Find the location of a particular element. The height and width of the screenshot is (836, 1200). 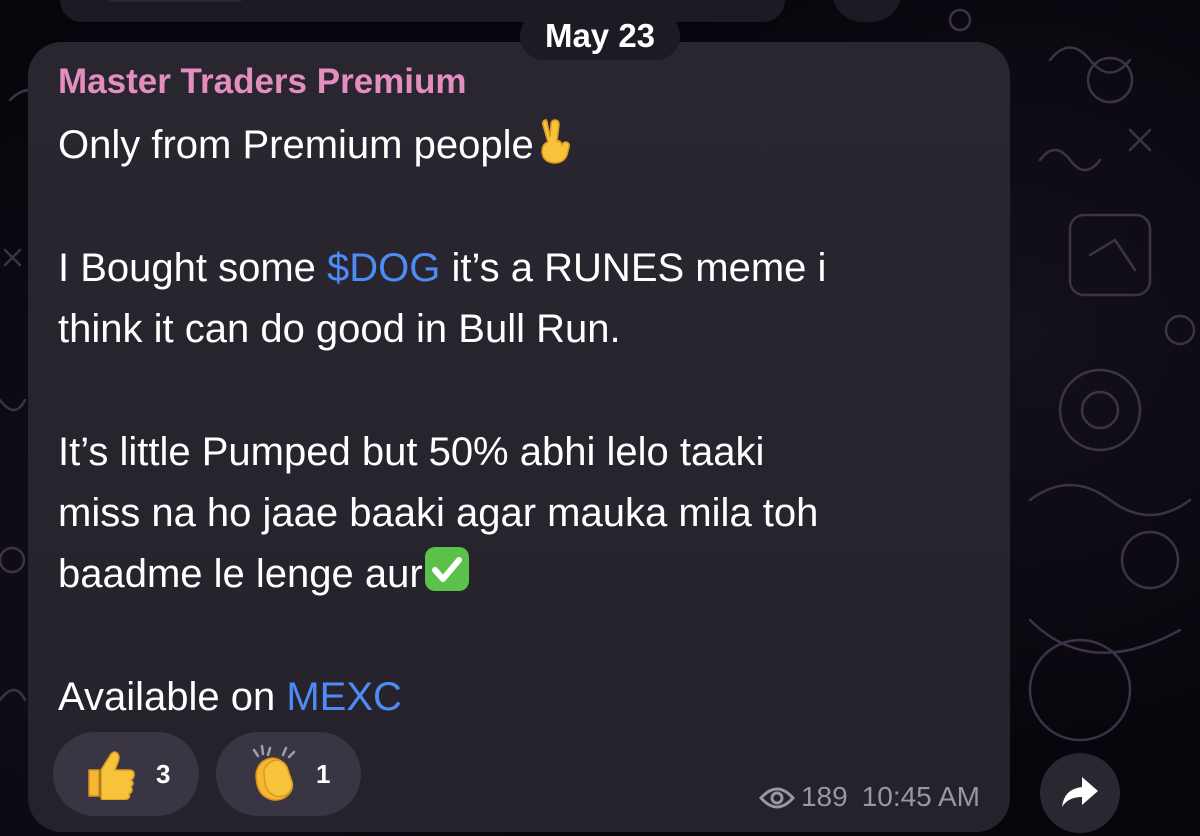

message-line: think it can do good in Bull Run. is located at coordinates (339, 329).